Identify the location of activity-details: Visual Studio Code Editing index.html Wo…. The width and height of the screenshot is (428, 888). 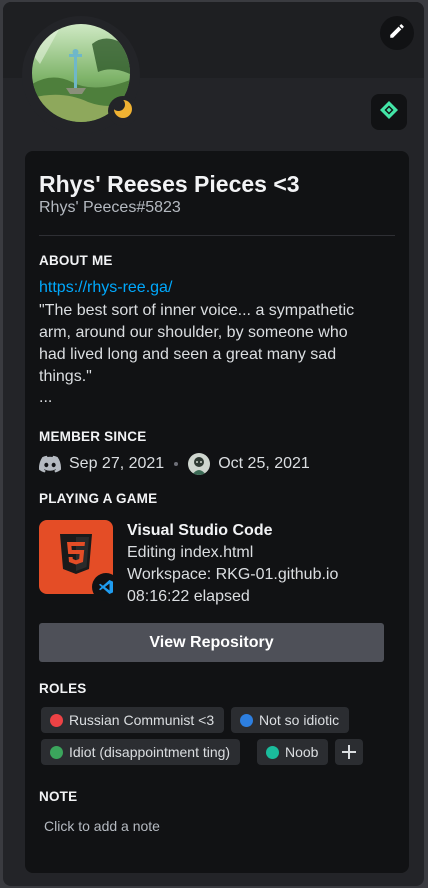
(232, 564).